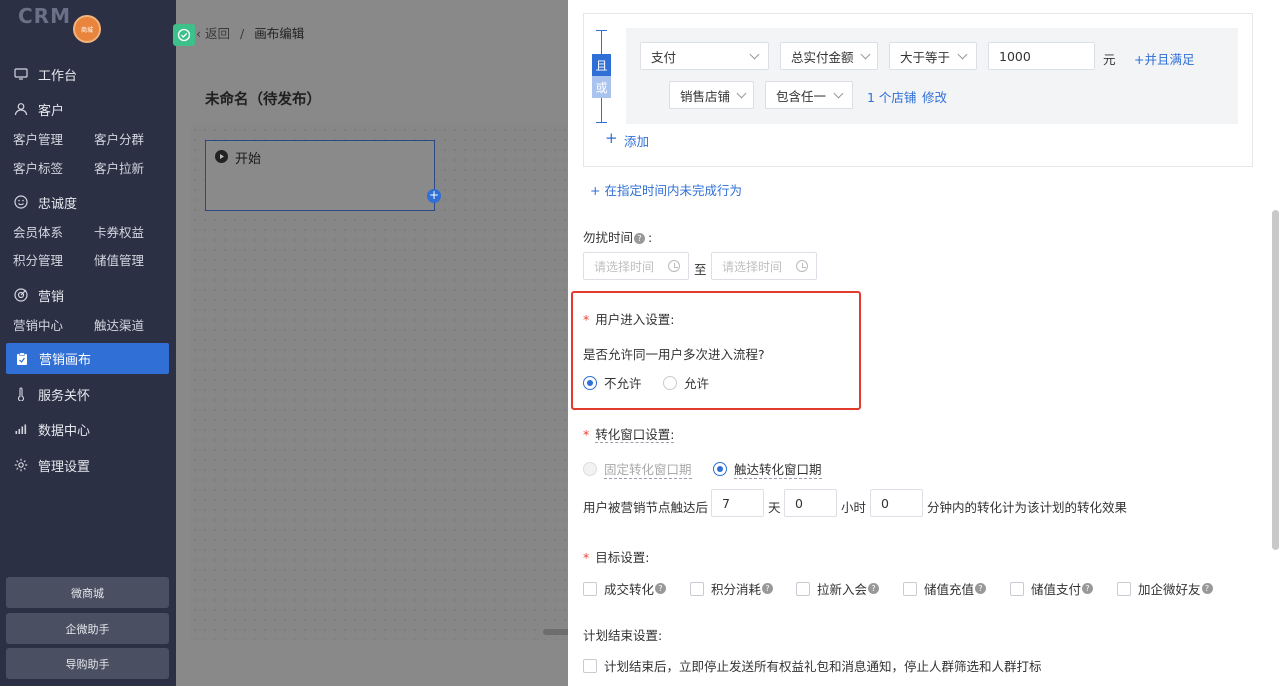  I want to click on goal-points-consume-checkbox, so click(697, 588).